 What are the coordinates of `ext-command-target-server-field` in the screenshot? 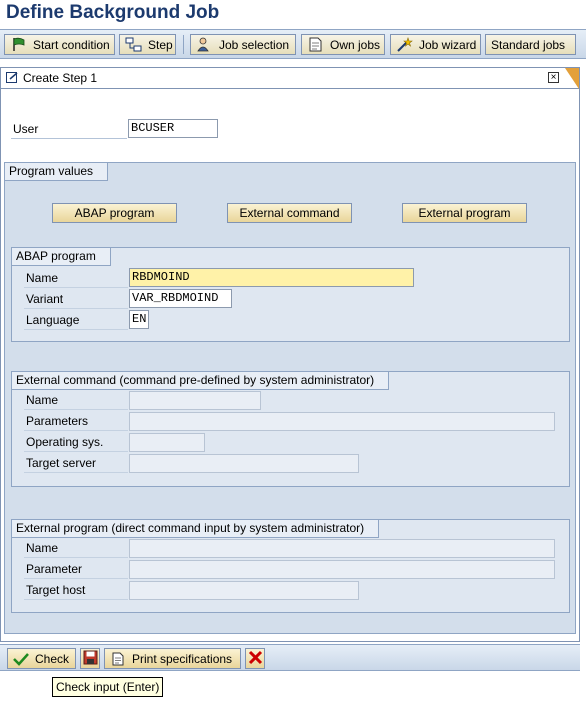 It's located at (244, 463).